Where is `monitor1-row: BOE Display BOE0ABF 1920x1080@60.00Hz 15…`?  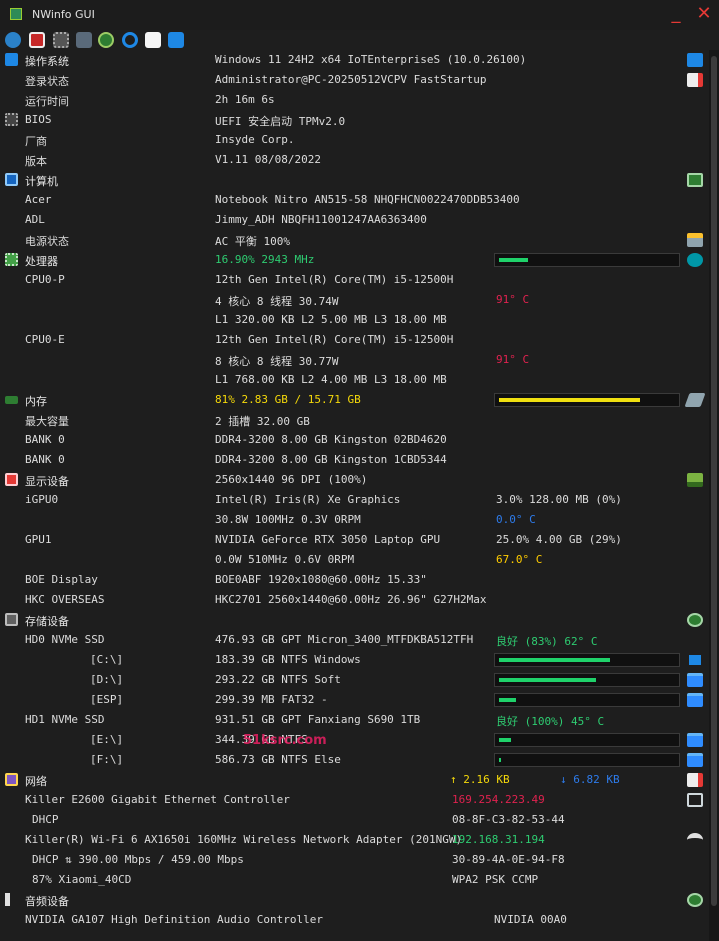 monitor1-row: BOE Display BOE0ABF 1920x1080@60.00Hz 15… is located at coordinates (359, 580).